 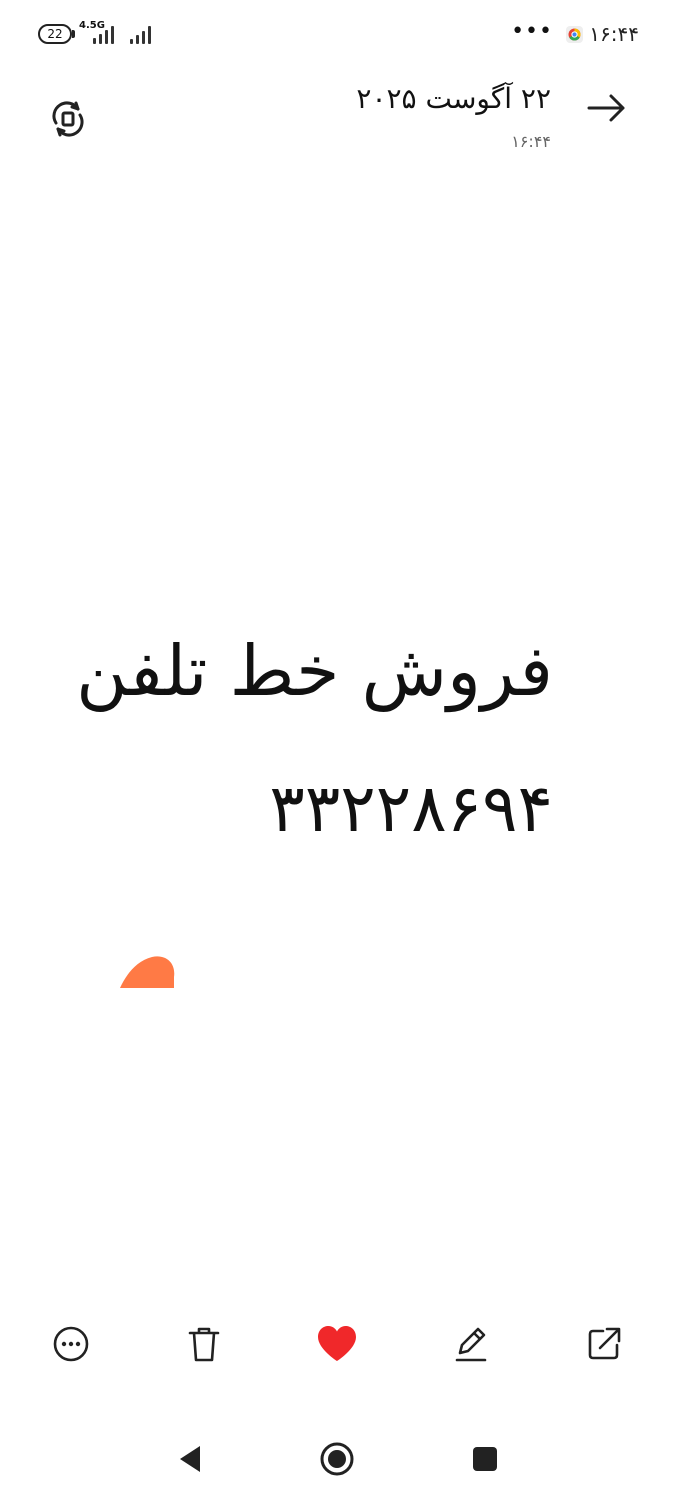 What do you see at coordinates (337, 35) in the screenshot?
I see `status-bar: 22 4.5G ••• ۱۶:۴۴` at bounding box center [337, 35].